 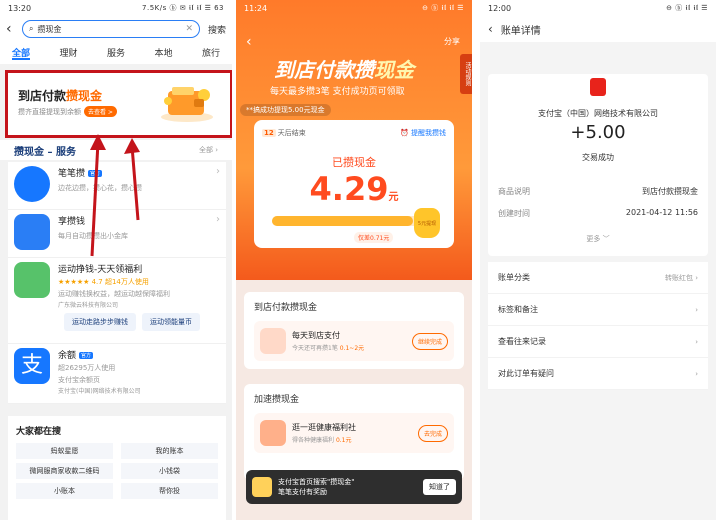 I want to click on status-time: 12:00, so click(x=500, y=8).